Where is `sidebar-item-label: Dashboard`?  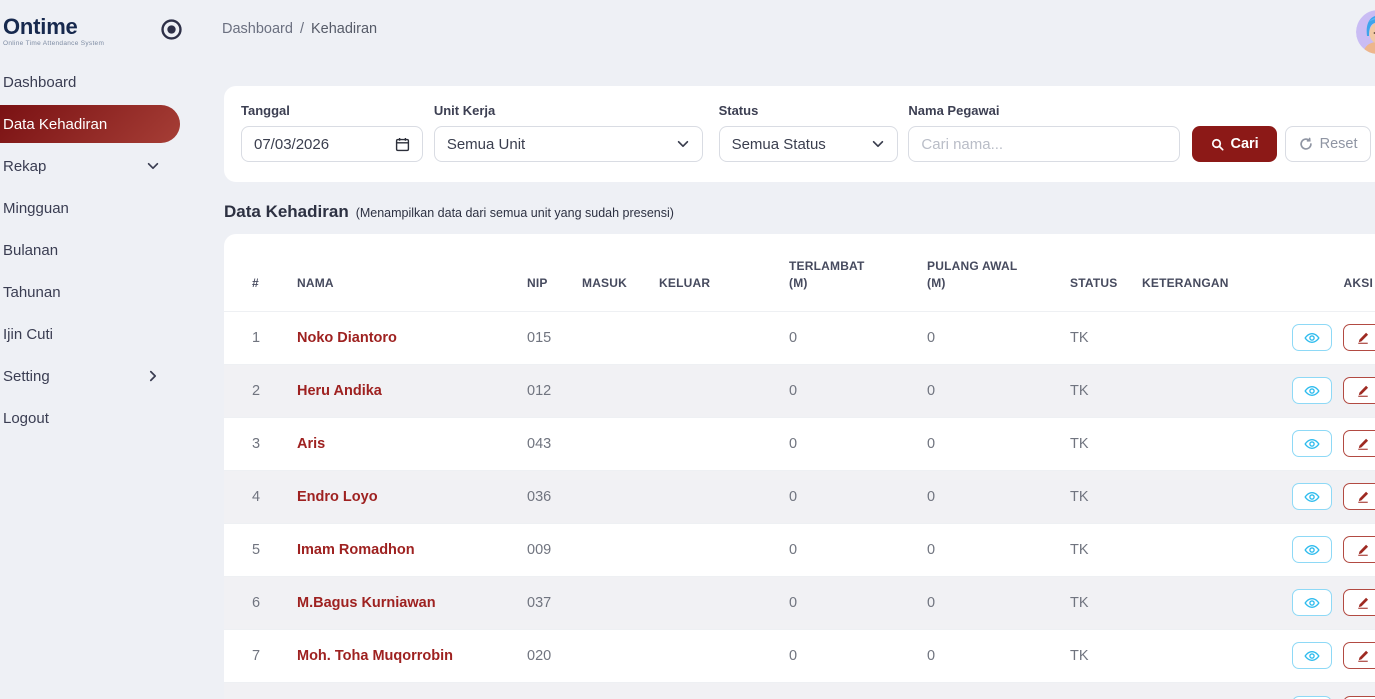 sidebar-item-label: Dashboard is located at coordinates (40, 82).